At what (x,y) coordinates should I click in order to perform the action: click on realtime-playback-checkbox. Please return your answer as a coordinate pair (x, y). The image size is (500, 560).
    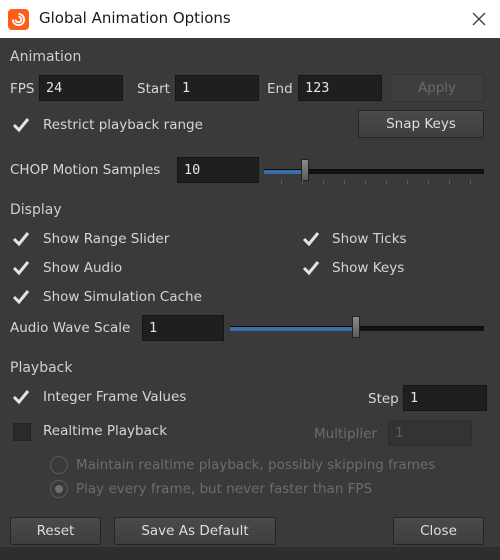
    Looking at the image, I should click on (22, 432).